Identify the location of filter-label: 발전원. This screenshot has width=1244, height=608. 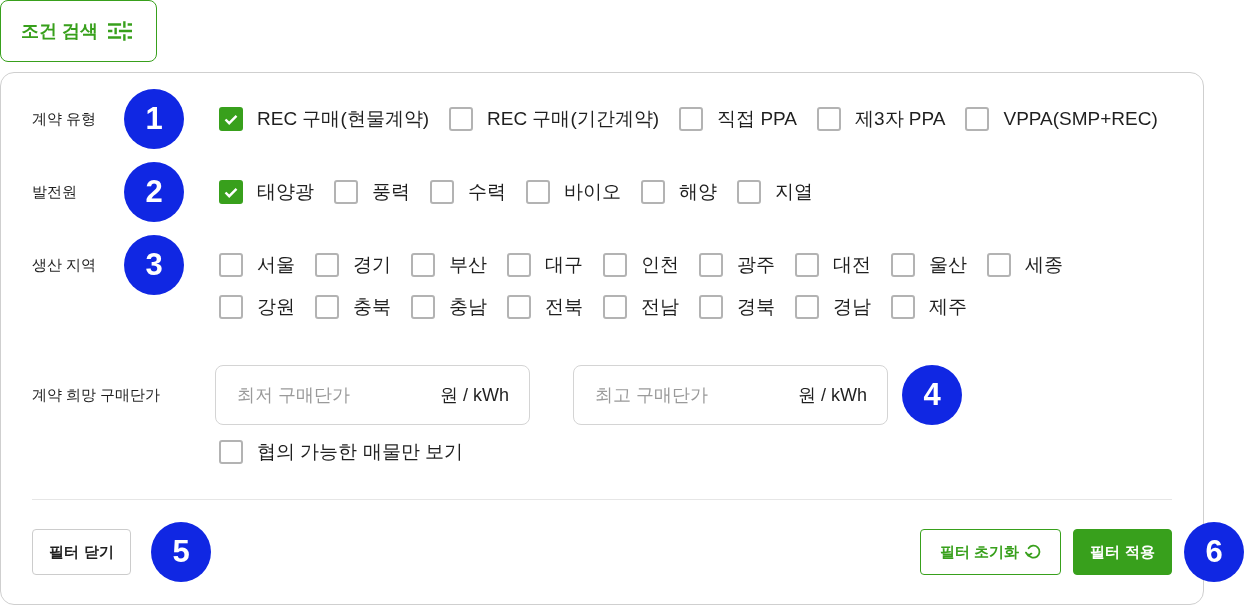
(55, 192).